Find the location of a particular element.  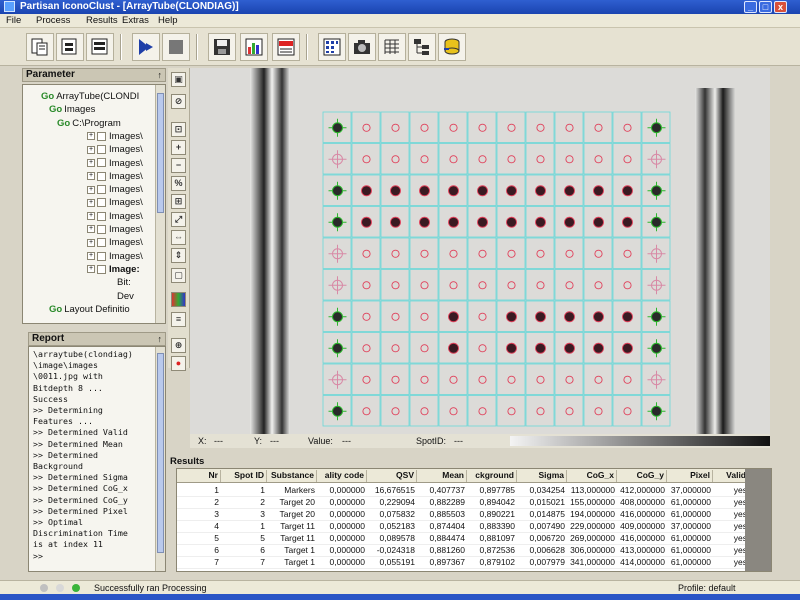

maximize-icon: □ is located at coordinates (765, 7).